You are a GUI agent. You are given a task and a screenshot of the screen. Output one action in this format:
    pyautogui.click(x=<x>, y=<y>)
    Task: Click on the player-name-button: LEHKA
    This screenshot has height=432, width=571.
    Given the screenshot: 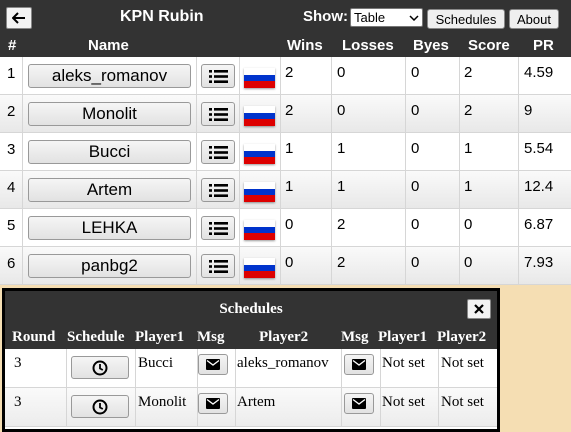 What is the action you would take?
    pyautogui.click(x=109, y=228)
    